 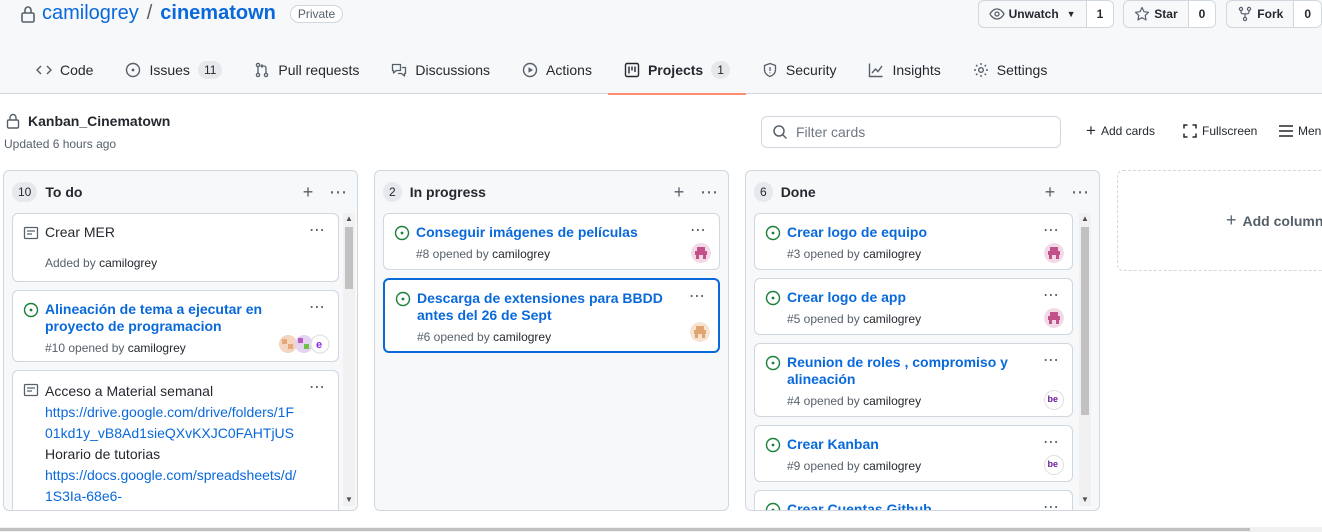 What do you see at coordinates (1071, 14) in the screenshot?
I see `chevron-down-icon: ▼` at bounding box center [1071, 14].